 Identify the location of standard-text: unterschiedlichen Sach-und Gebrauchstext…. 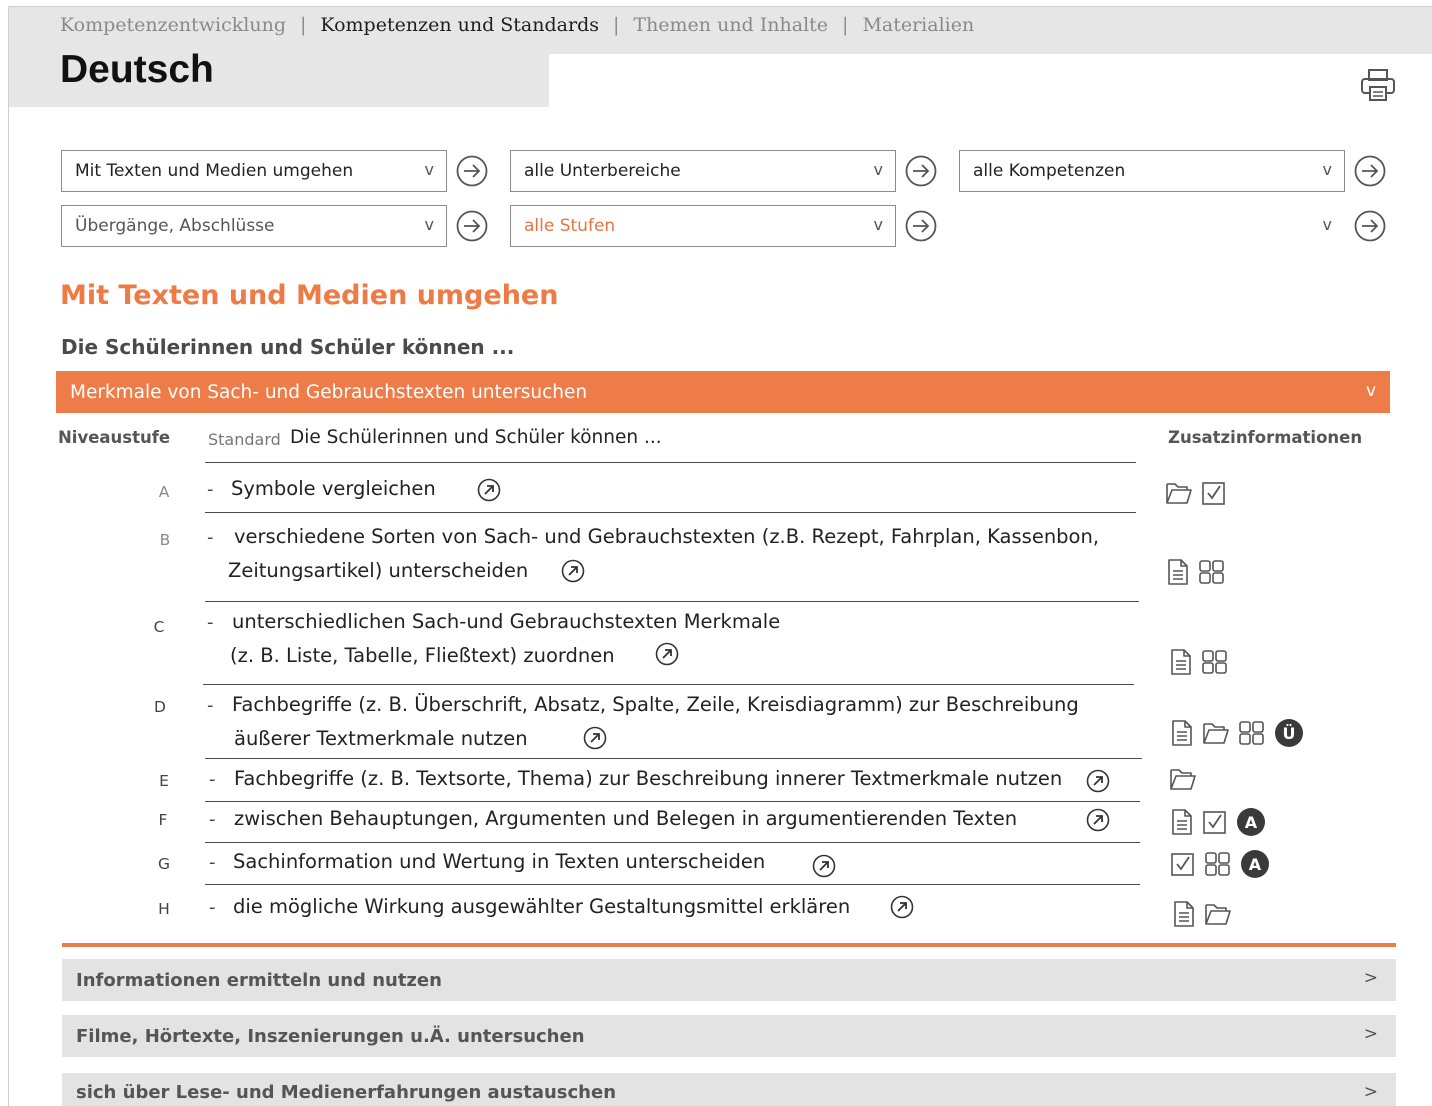
(506, 621).